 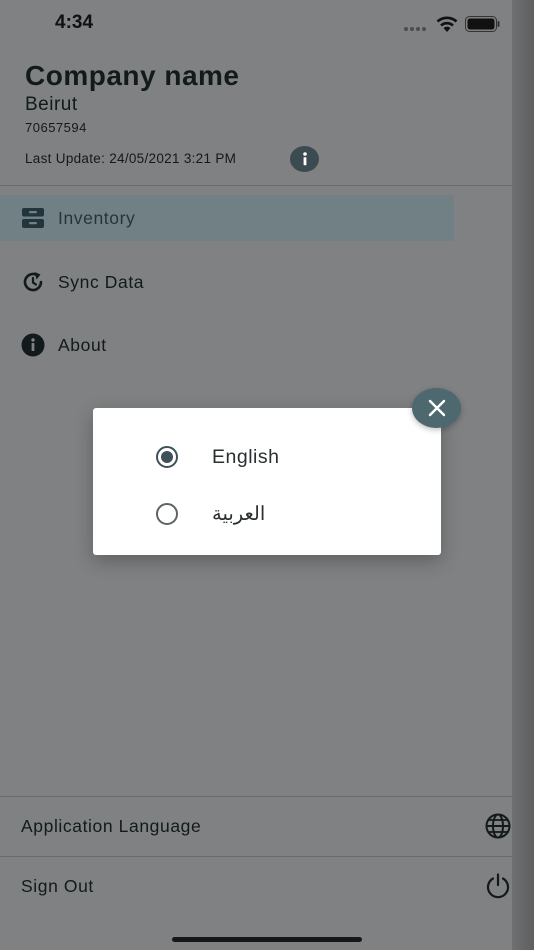 I want to click on sign-out-label: Sign Out, so click(x=57, y=885).